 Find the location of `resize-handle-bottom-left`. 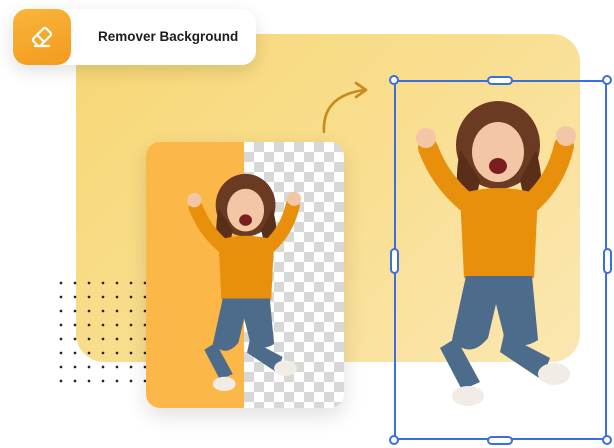

resize-handle-bottom-left is located at coordinates (394, 440).